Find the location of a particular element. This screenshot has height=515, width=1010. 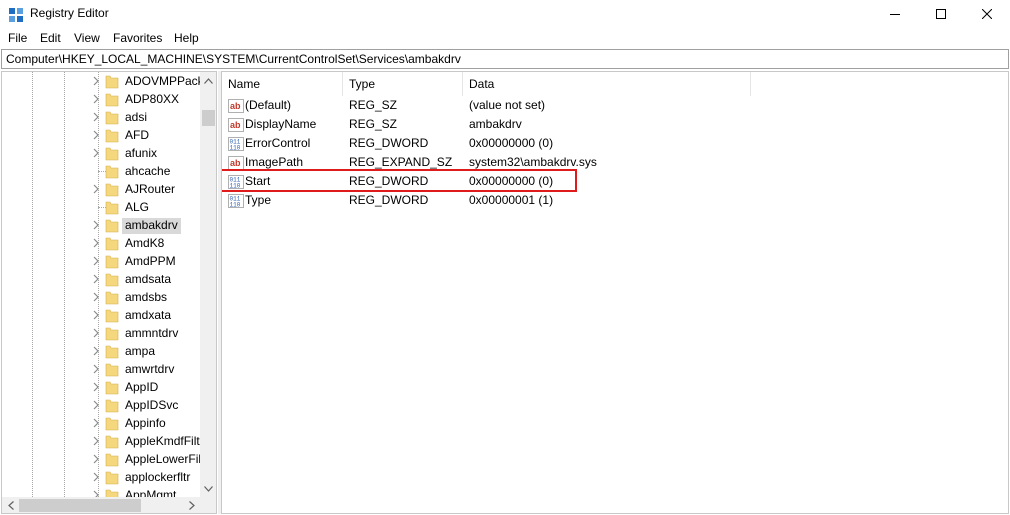

tree-item: AppIDSvc is located at coordinates (101, 405).